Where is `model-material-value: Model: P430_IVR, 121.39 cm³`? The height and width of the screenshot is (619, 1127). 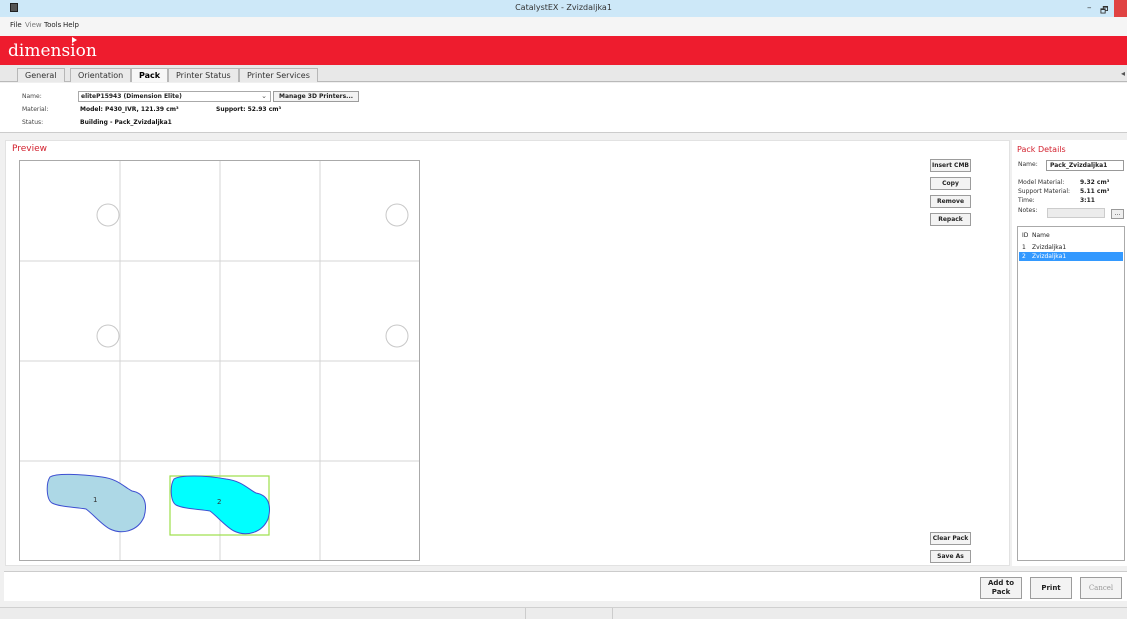 model-material-value: Model: P430_IVR, 121.39 cm³ is located at coordinates (129, 109).